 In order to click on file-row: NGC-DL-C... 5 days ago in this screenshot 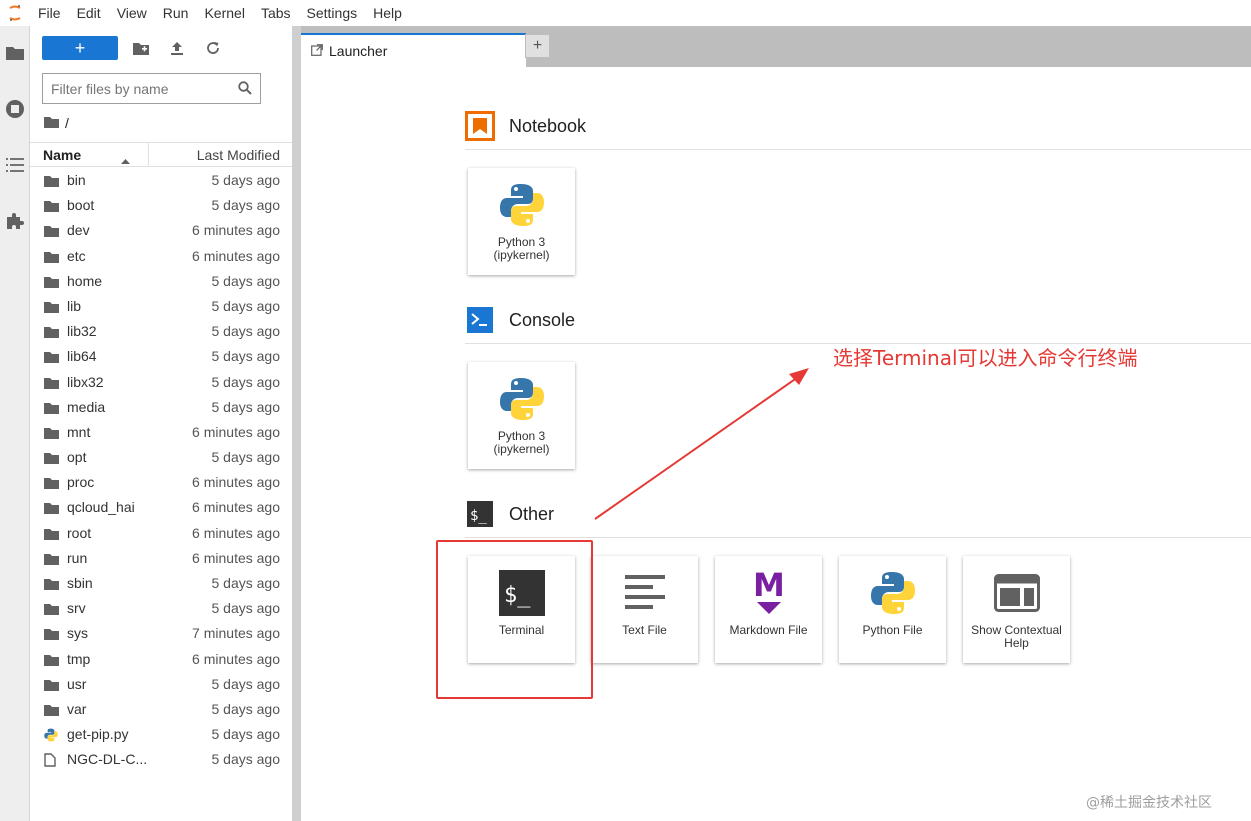, I will do `click(161, 759)`.